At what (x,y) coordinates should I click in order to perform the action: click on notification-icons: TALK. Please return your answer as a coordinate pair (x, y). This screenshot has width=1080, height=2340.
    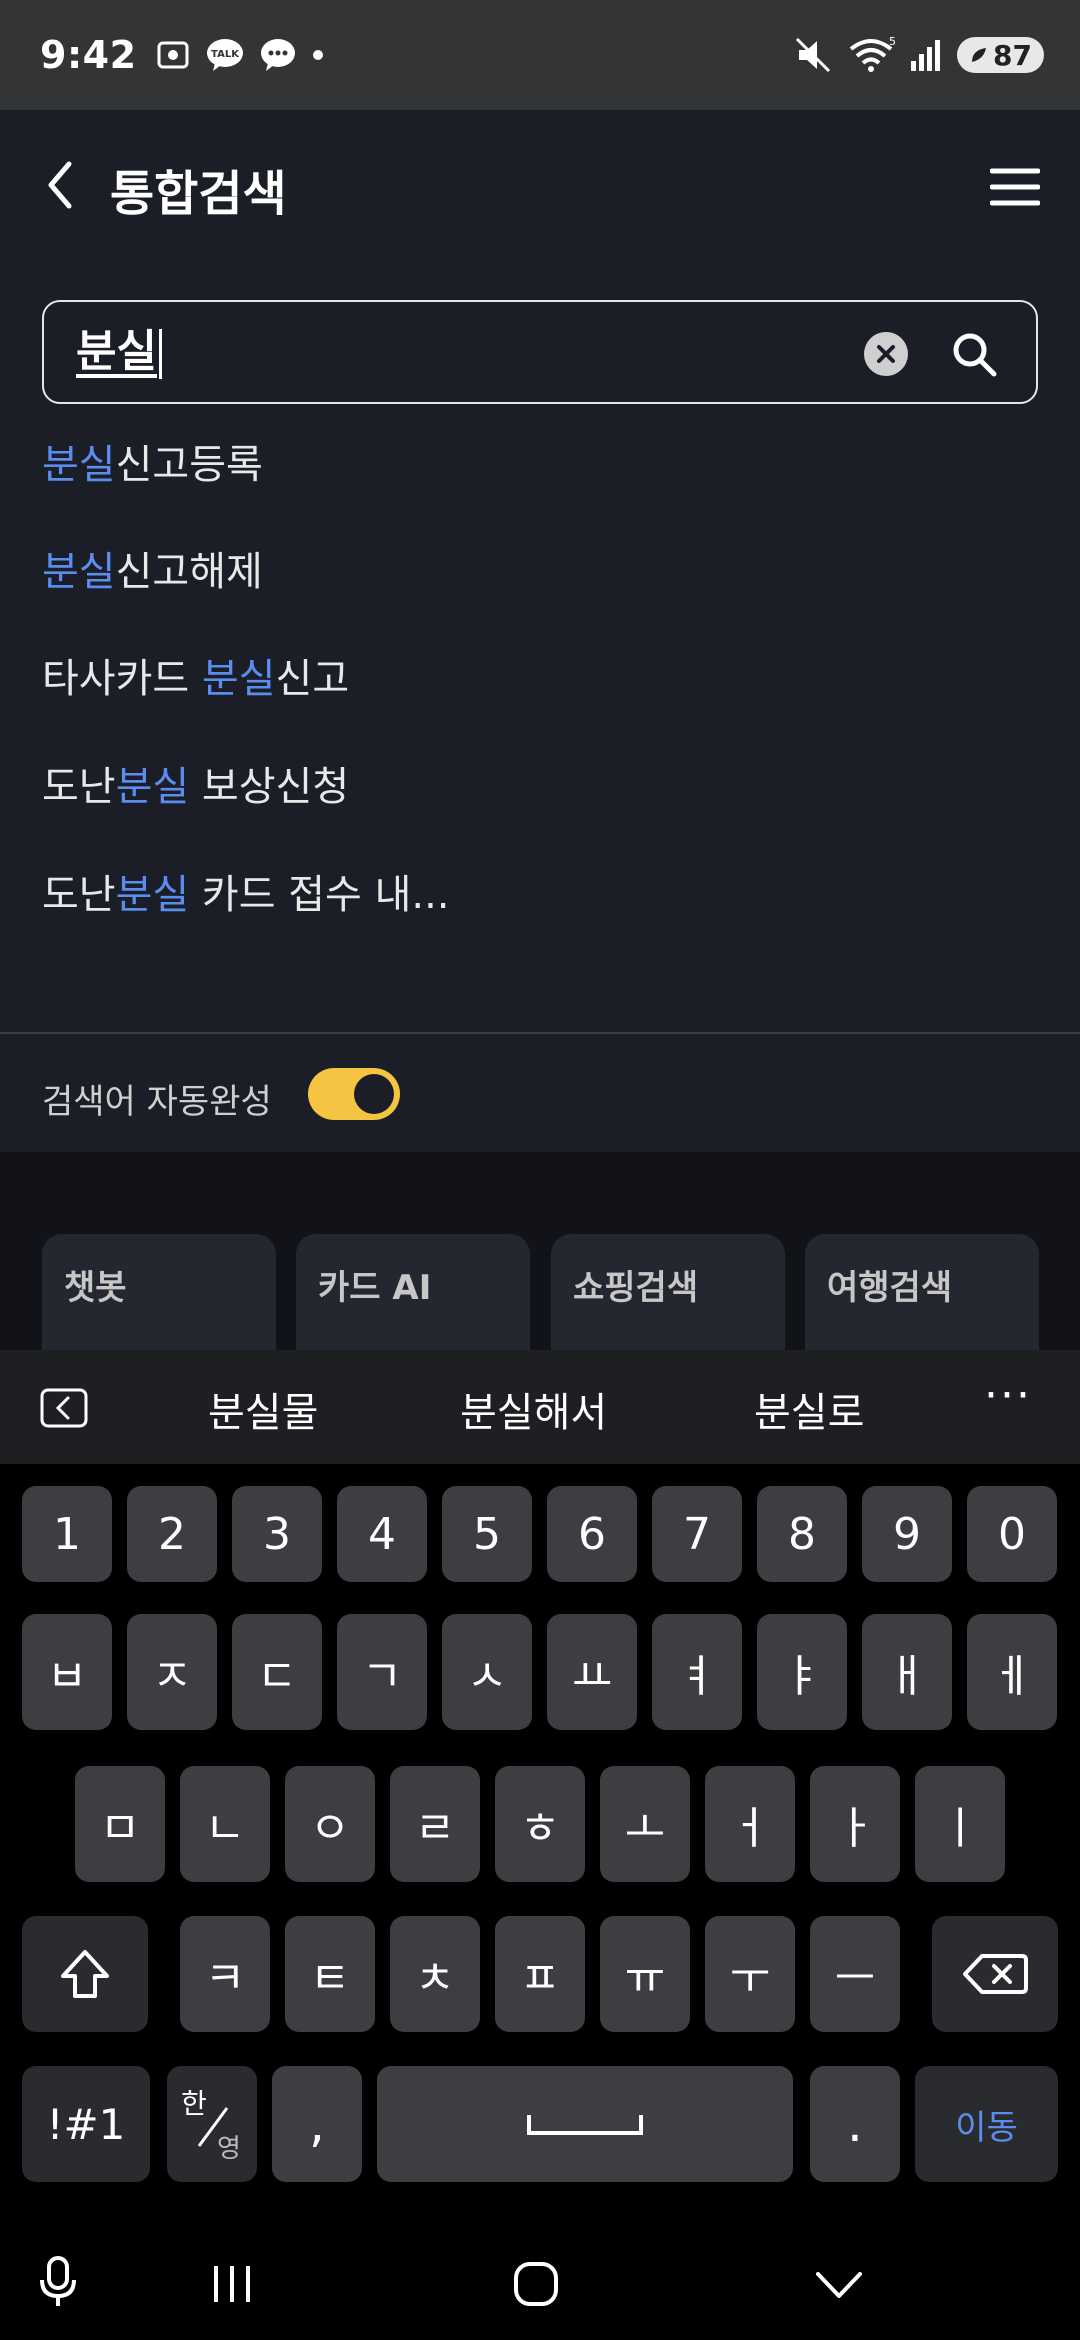
    Looking at the image, I should click on (240, 55).